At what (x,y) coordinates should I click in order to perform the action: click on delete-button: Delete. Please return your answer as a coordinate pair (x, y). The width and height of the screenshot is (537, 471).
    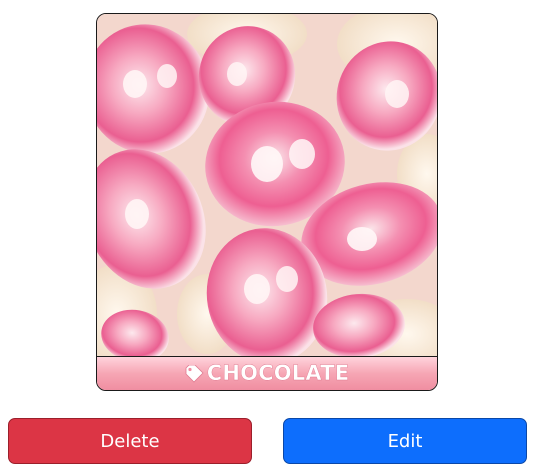
    Looking at the image, I should click on (130, 441).